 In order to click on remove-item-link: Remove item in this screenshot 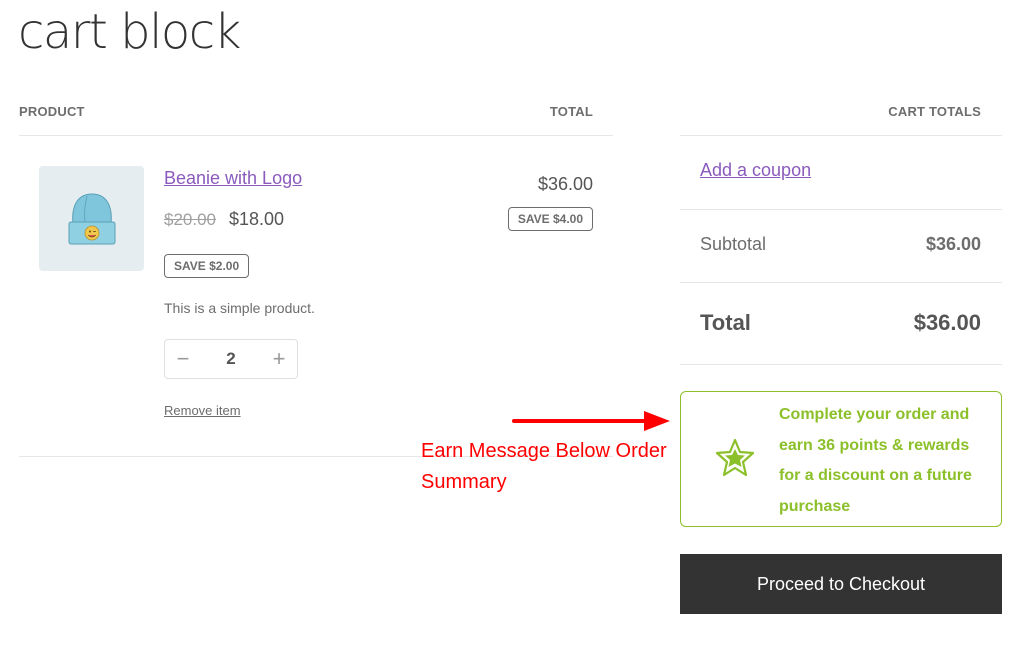, I will do `click(202, 410)`.